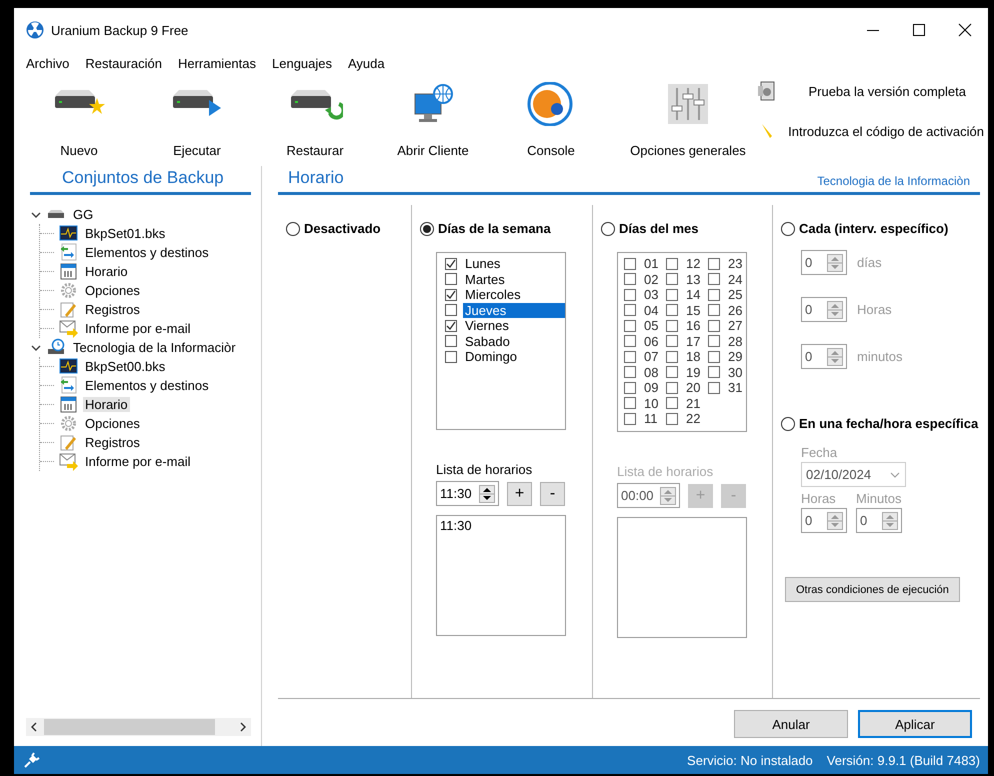  What do you see at coordinates (728, 310) in the screenshot?
I see `checkbox: 26` at bounding box center [728, 310].